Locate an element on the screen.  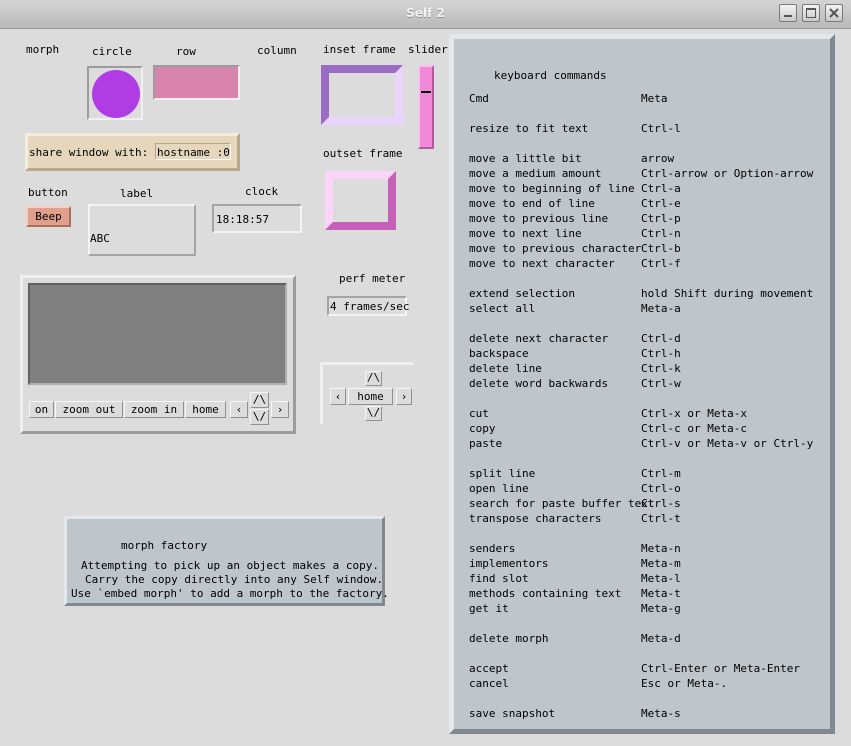
keyboard-command-name: senders is located at coordinates (492, 548).